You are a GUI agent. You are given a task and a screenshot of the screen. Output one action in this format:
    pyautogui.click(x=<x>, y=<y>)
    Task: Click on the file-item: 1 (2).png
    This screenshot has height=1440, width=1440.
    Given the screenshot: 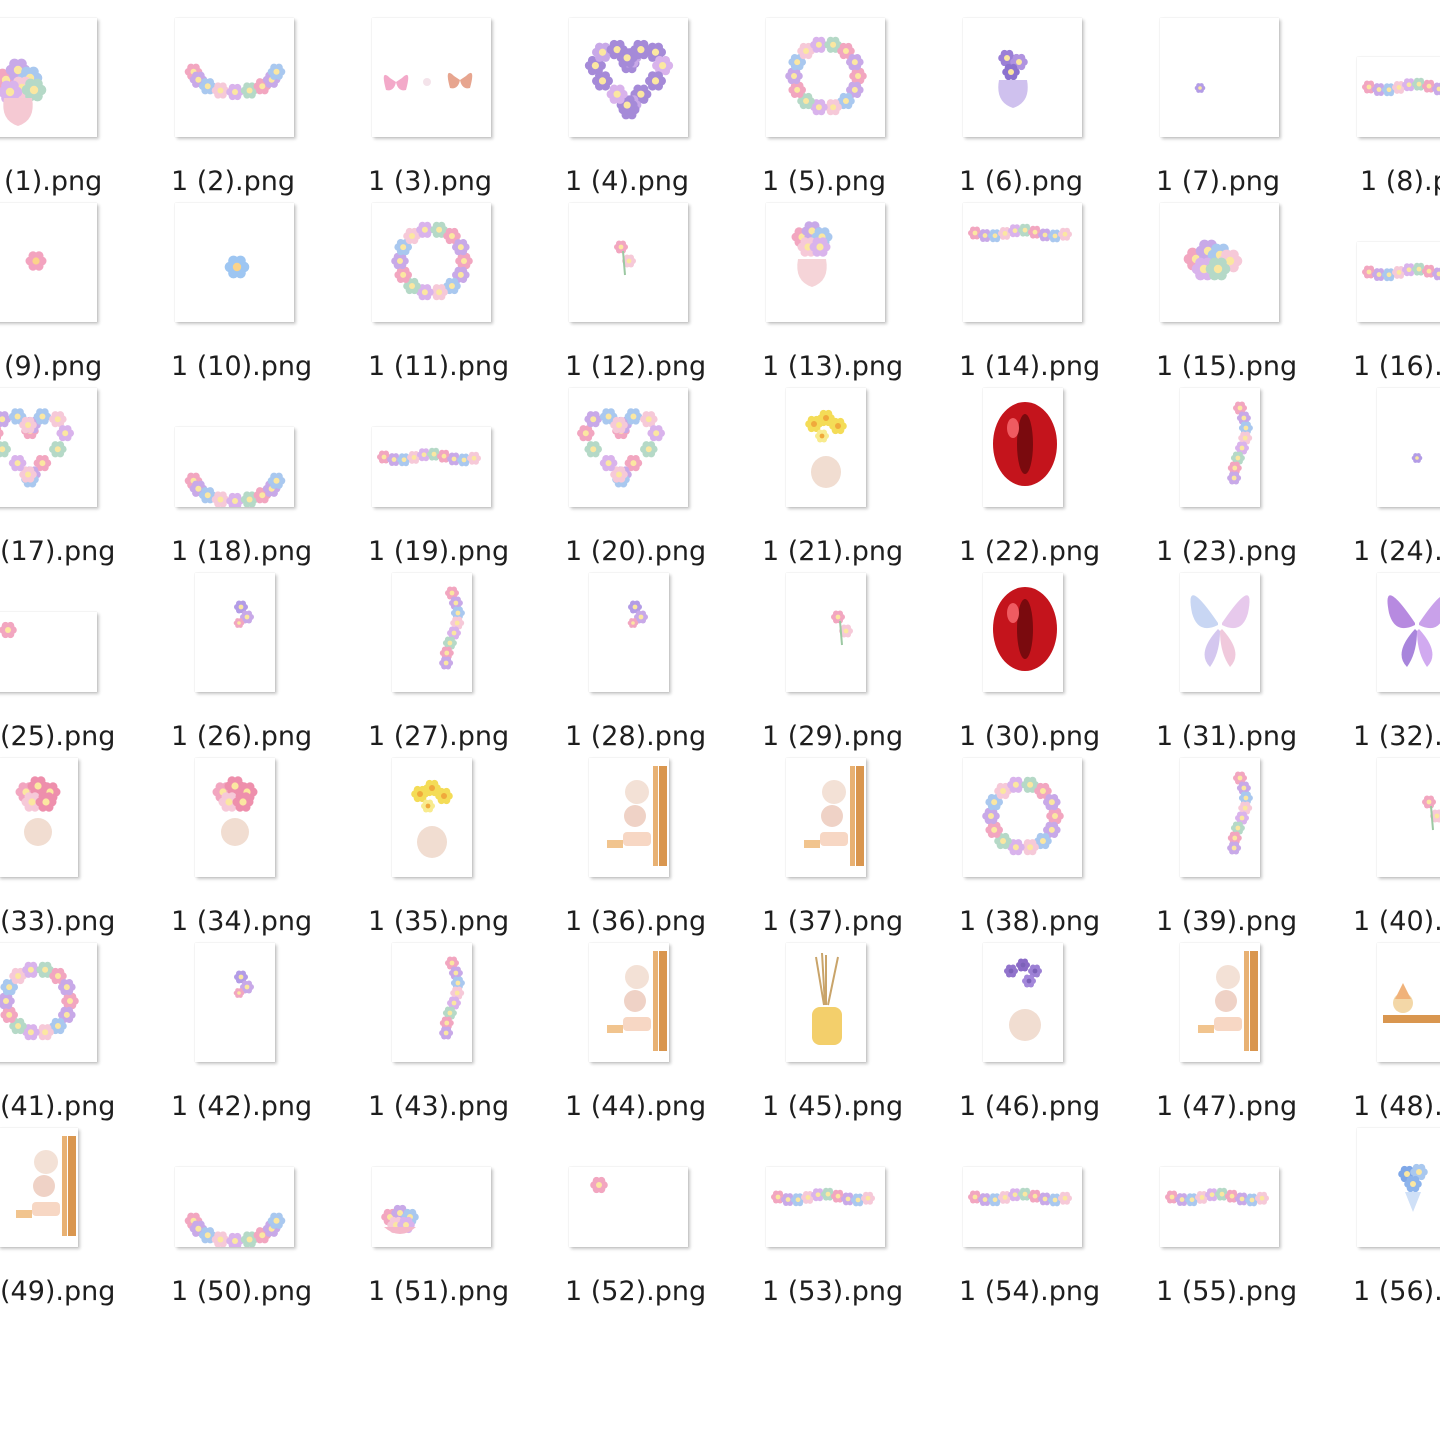 What is the action you would take?
    pyautogui.click(x=271, y=110)
    